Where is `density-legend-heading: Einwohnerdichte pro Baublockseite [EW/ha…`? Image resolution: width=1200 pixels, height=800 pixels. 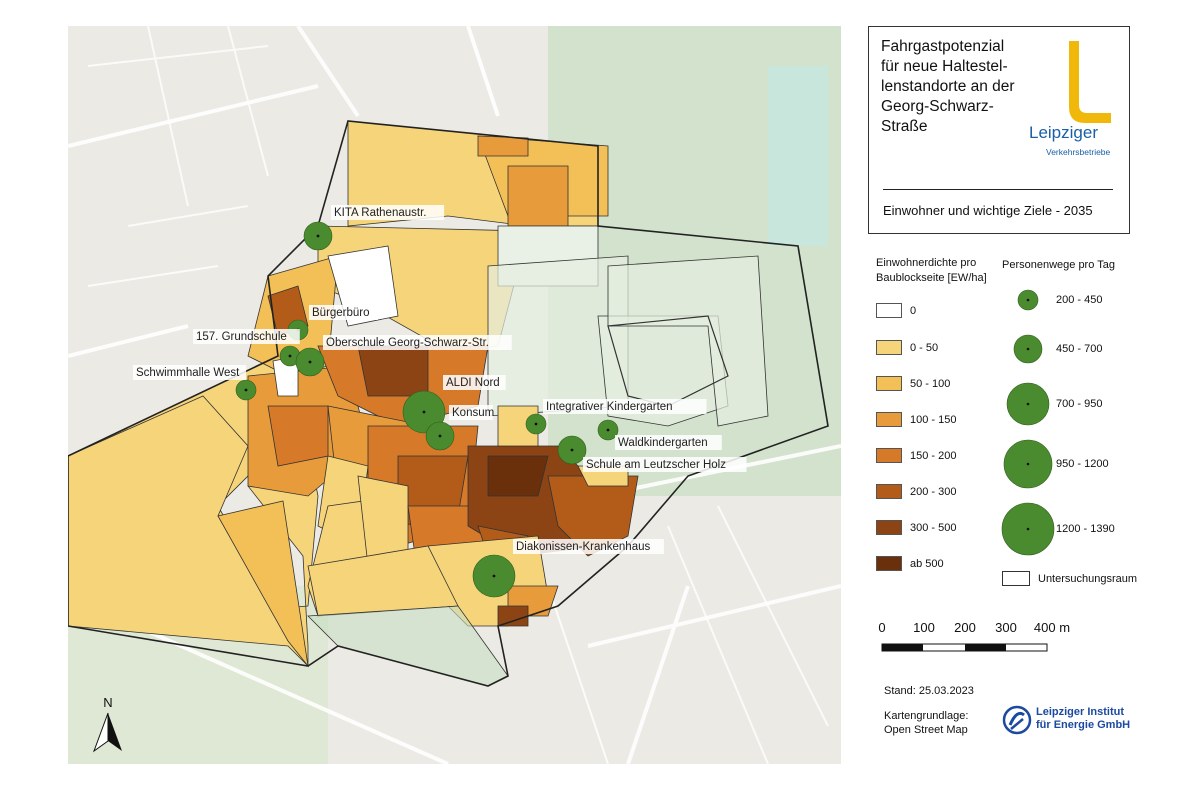 density-legend-heading: Einwohnerdichte pro Baublockseite [EW/ha… is located at coordinates (931, 270).